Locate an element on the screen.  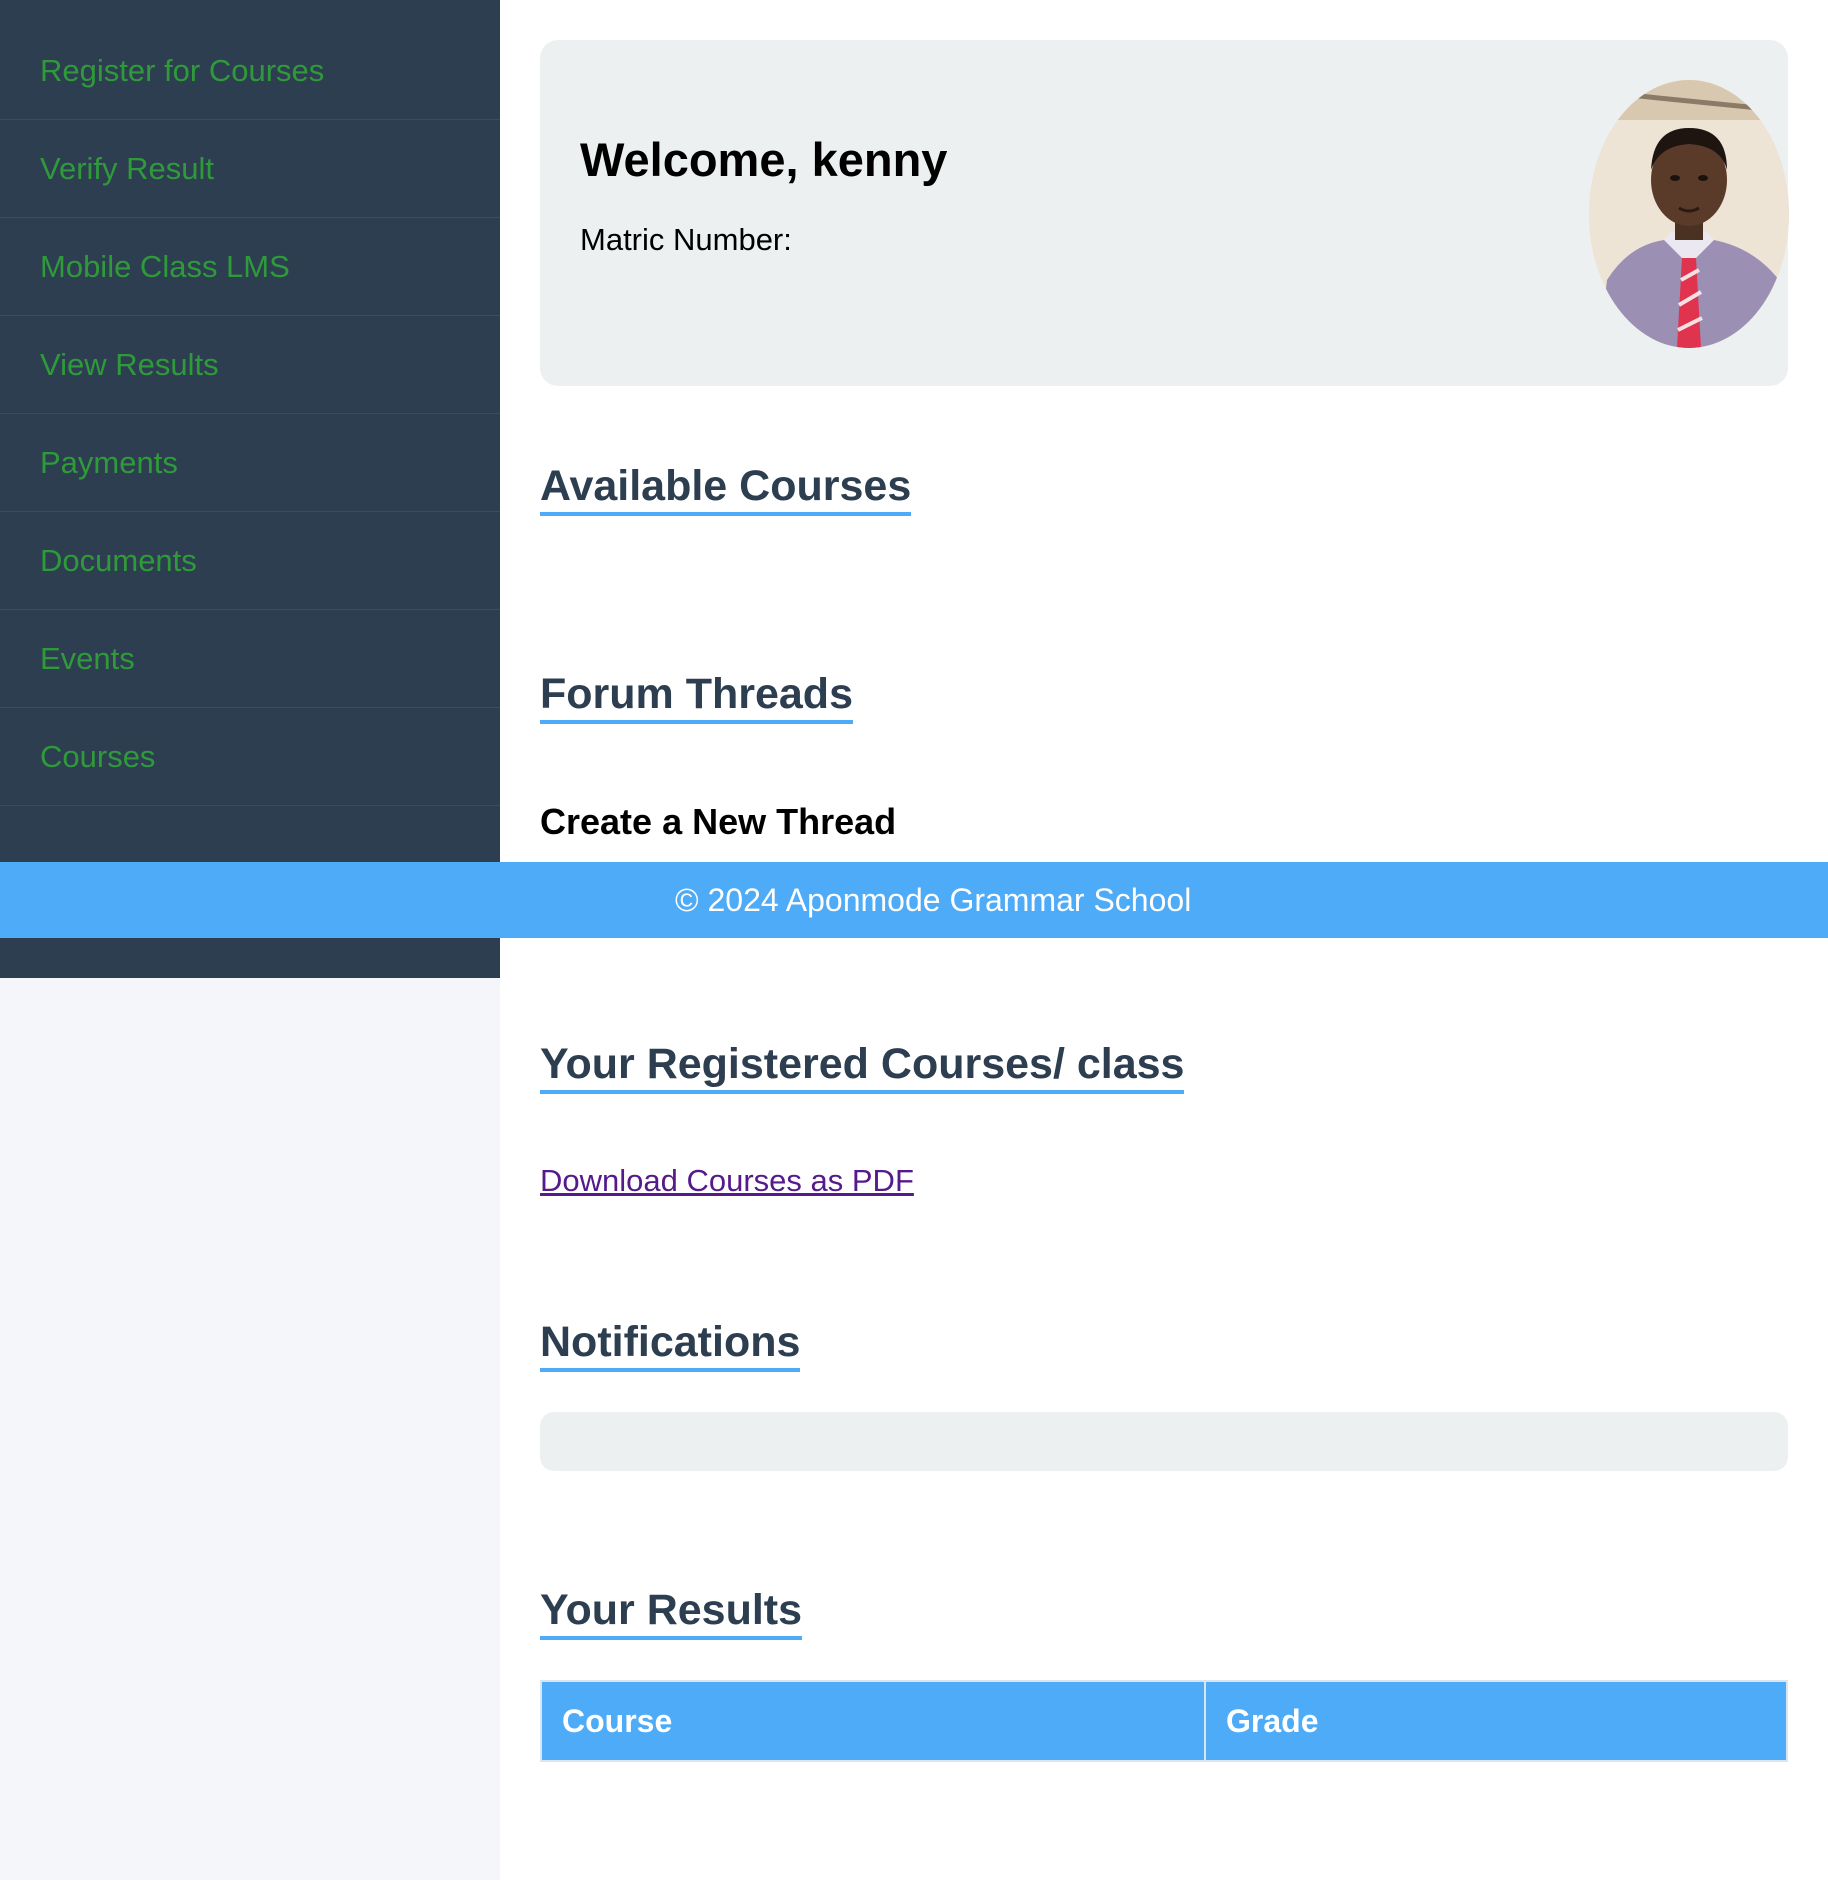
mobile-class-lms-link: Mobile Class LMS is located at coordinates (165, 267).